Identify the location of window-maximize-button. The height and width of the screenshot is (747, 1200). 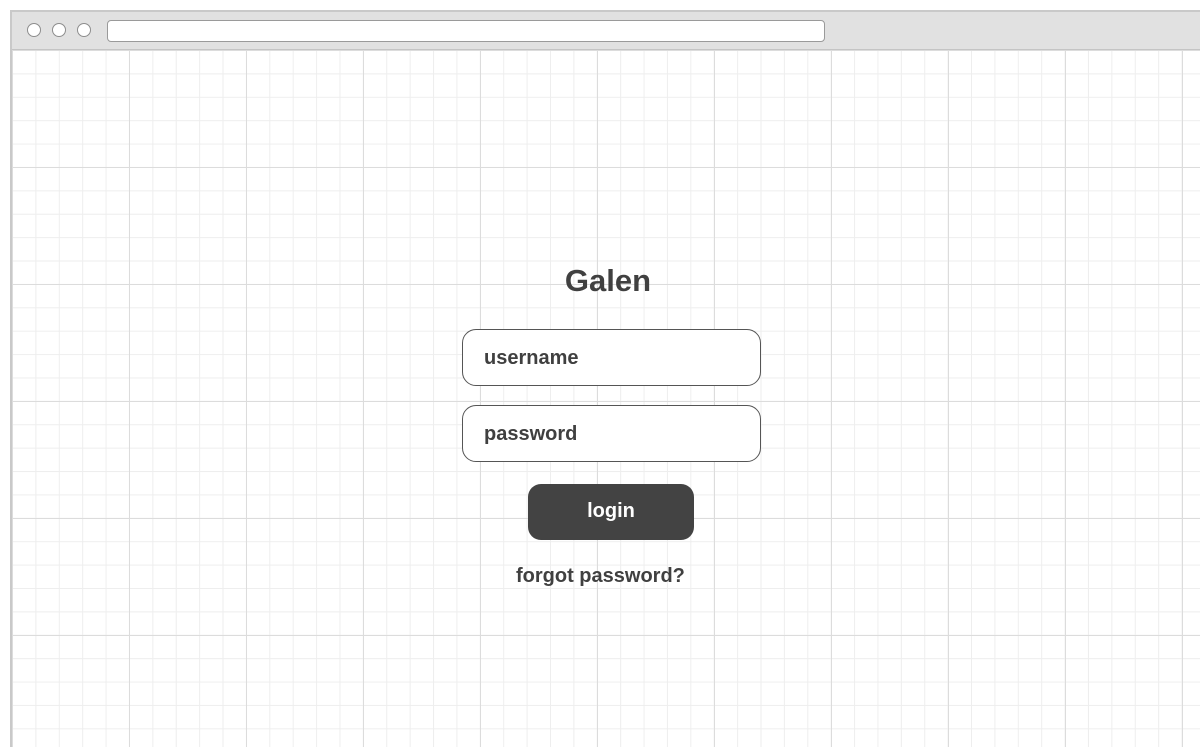
(84, 30).